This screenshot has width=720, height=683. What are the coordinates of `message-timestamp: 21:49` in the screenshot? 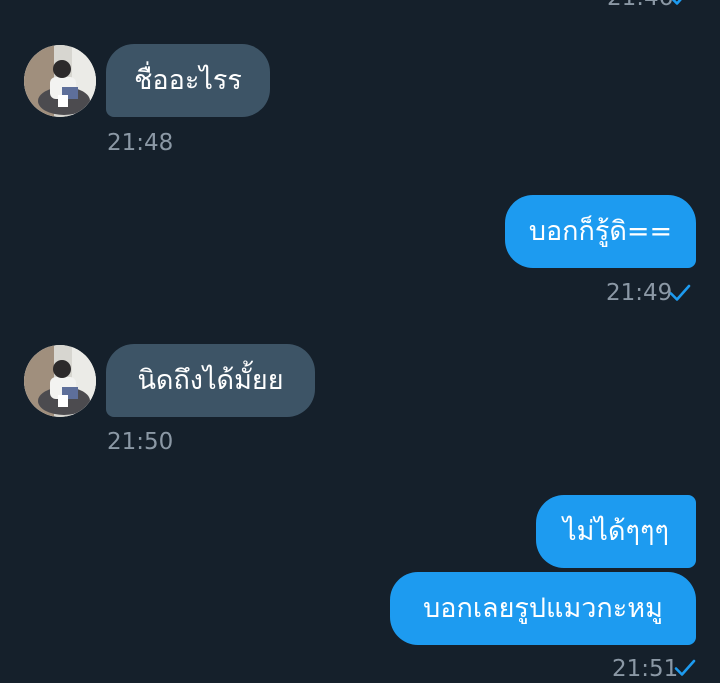 It's located at (639, 293).